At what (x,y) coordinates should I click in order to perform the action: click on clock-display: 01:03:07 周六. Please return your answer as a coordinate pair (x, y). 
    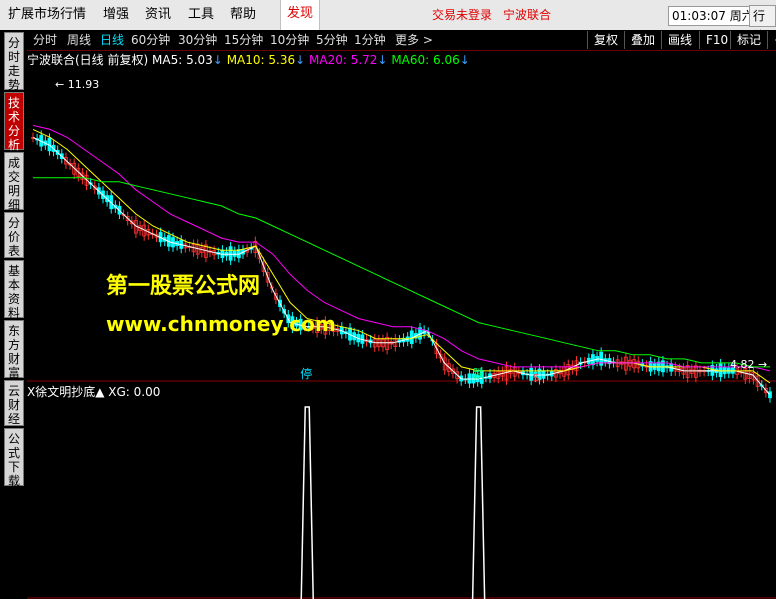
    Looking at the image, I should click on (713, 16).